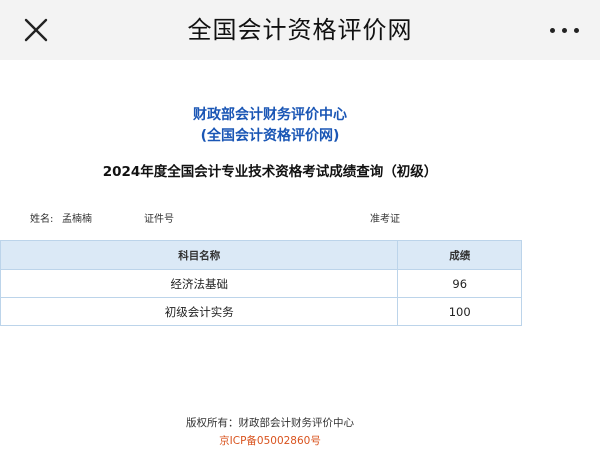 The height and width of the screenshot is (450, 600). What do you see at coordinates (270, 172) in the screenshot?
I see `result-heading: 2024年度全国会计专业技术资格考试成绩查询（初级）` at bounding box center [270, 172].